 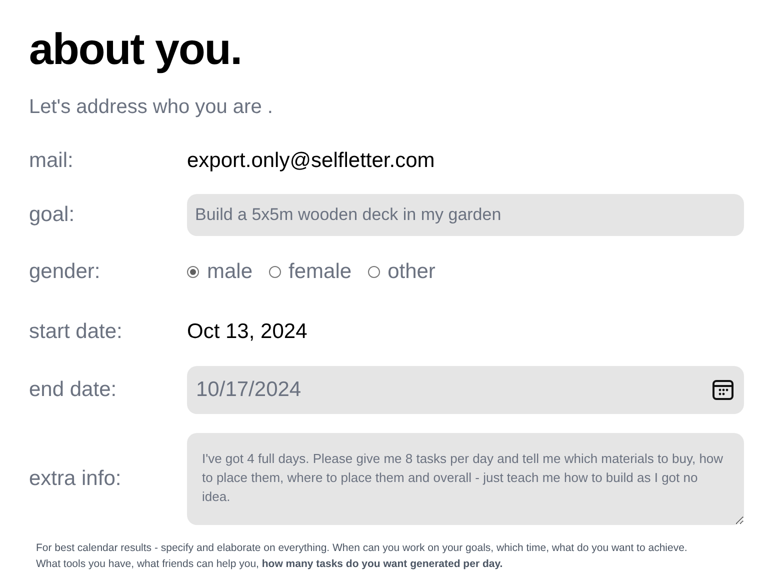 What do you see at coordinates (135, 50) in the screenshot?
I see `page-heading: about you.` at bounding box center [135, 50].